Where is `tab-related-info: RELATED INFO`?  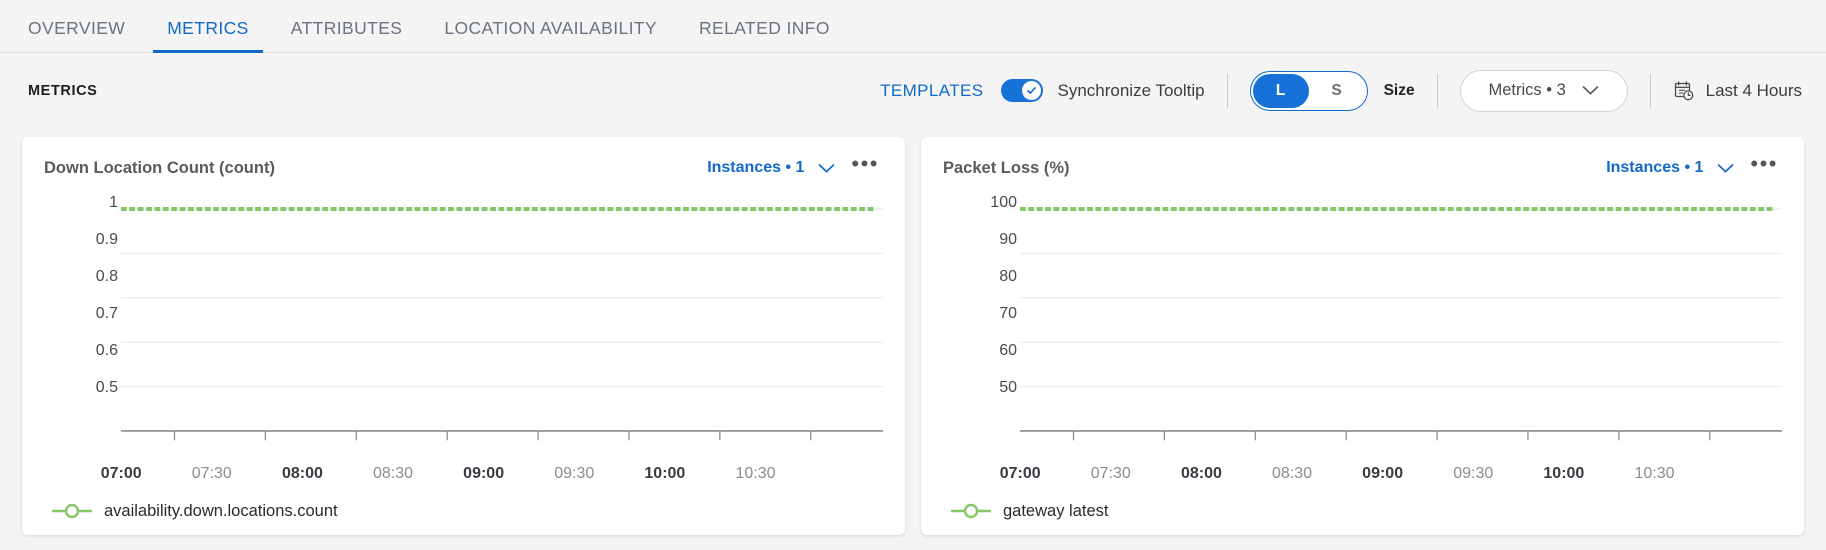 tab-related-info: RELATED INFO is located at coordinates (764, 35).